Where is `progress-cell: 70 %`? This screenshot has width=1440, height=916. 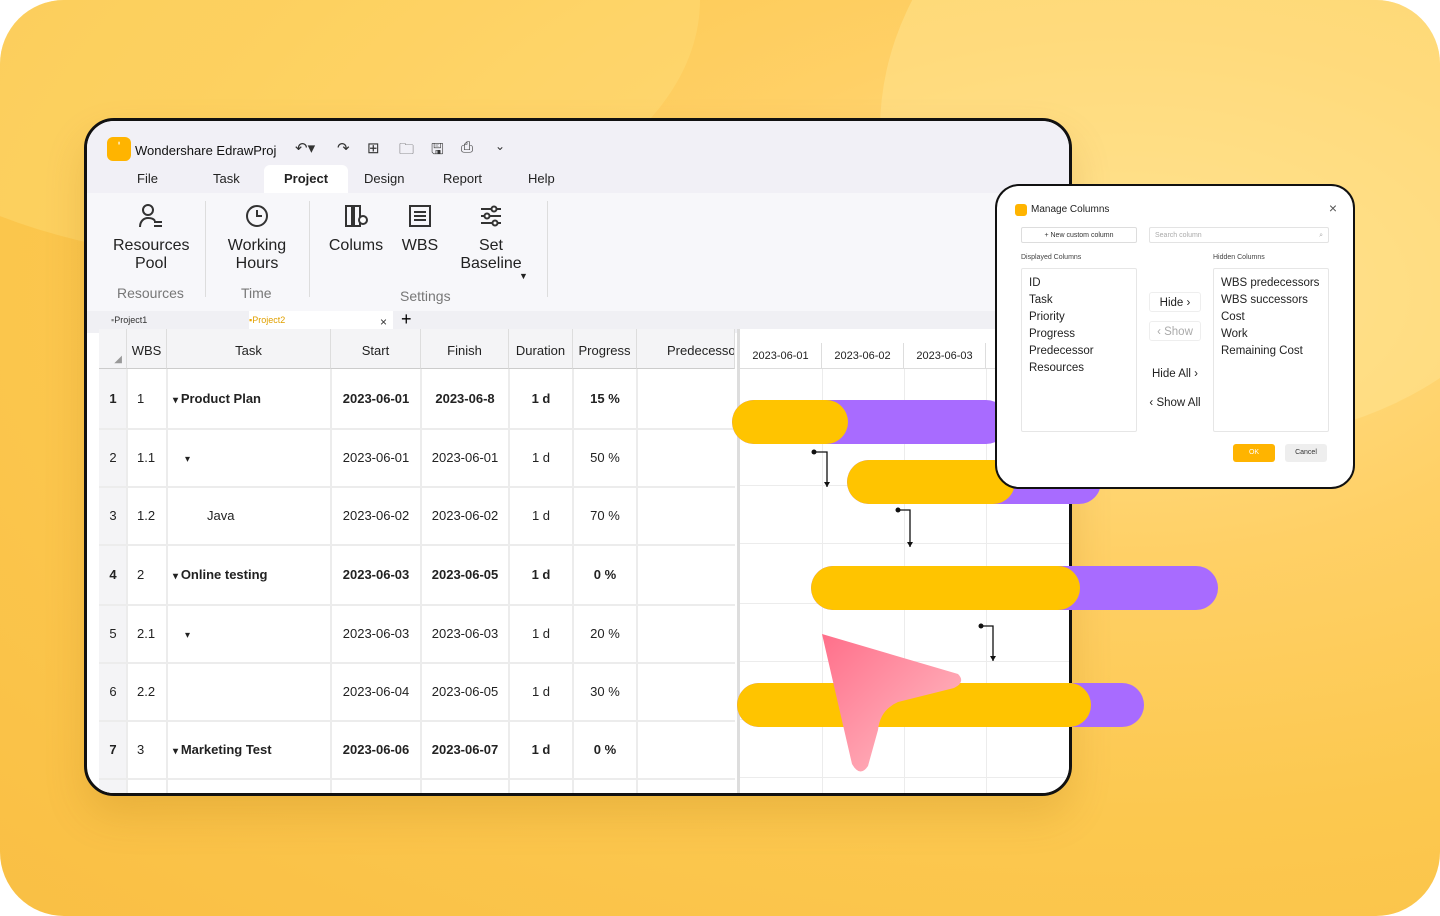
progress-cell: 70 % is located at coordinates (605, 515).